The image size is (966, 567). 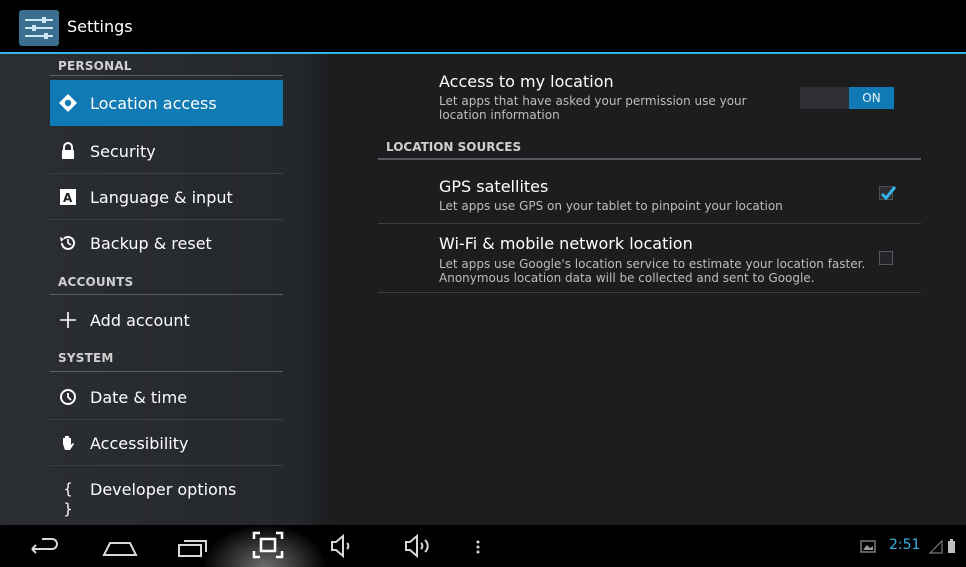 I want to click on sidebar-item-label: Date & time, so click(x=139, y=397).